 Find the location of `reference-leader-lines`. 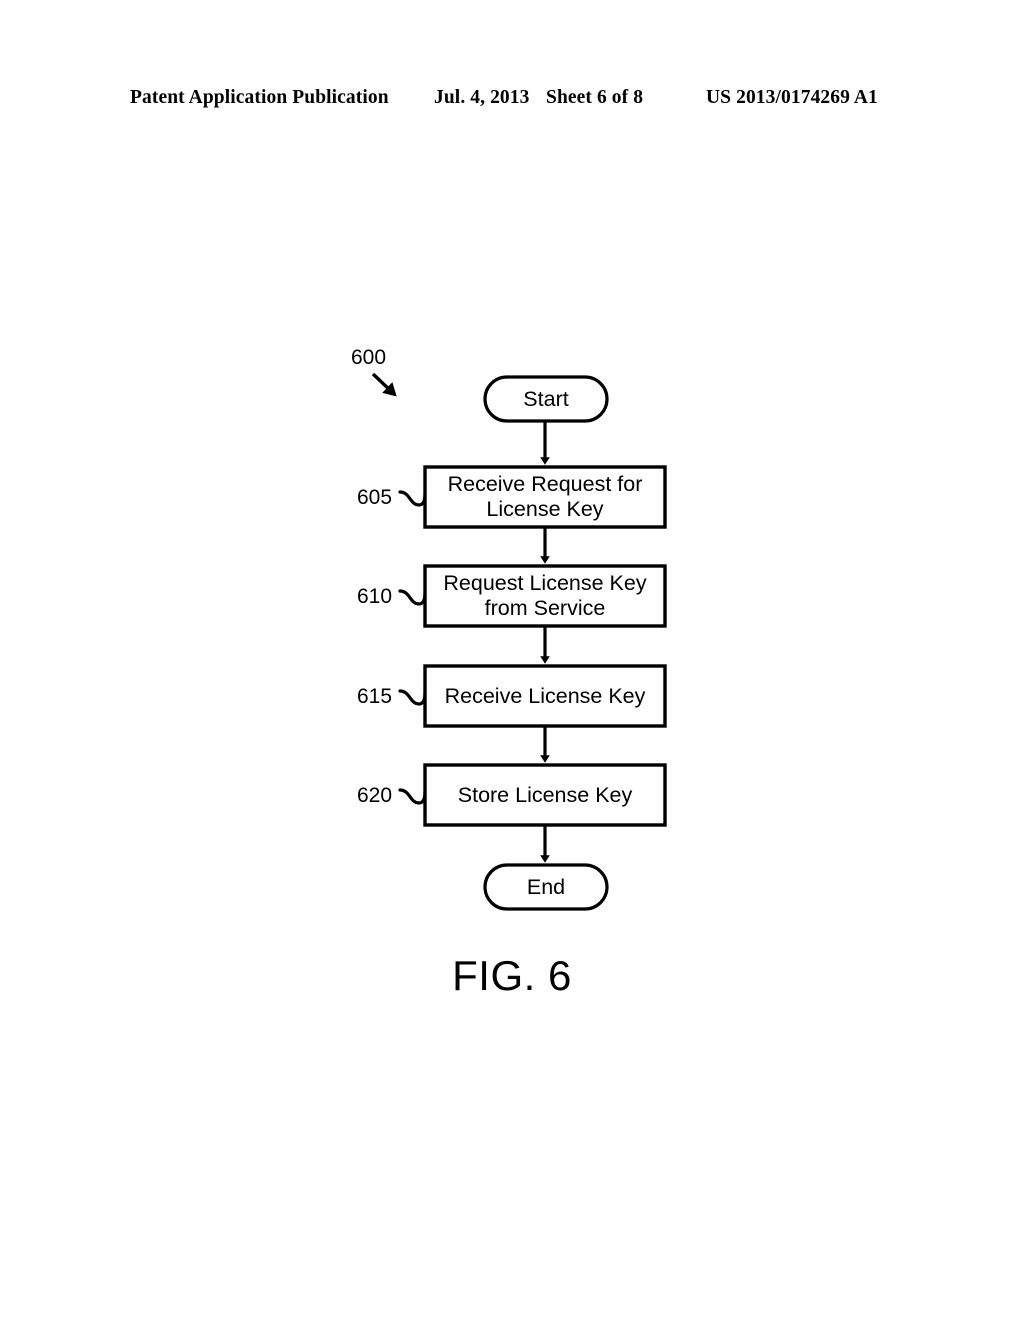

reference-leader-lines is located at coordinates (412, 647).